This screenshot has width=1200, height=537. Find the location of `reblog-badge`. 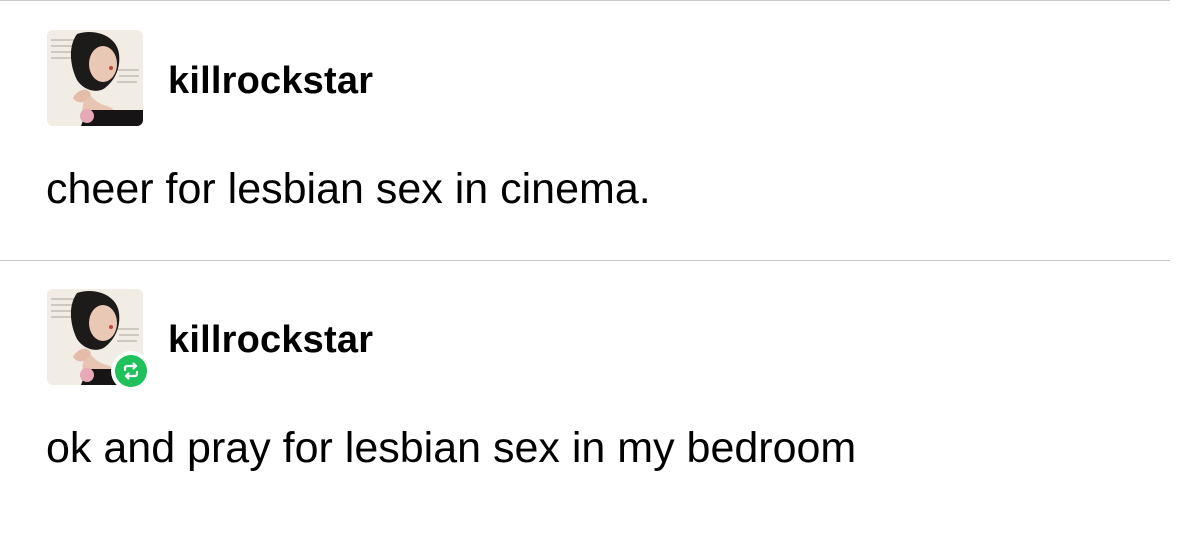

reblog-badge is located at coordinates (131, 371).